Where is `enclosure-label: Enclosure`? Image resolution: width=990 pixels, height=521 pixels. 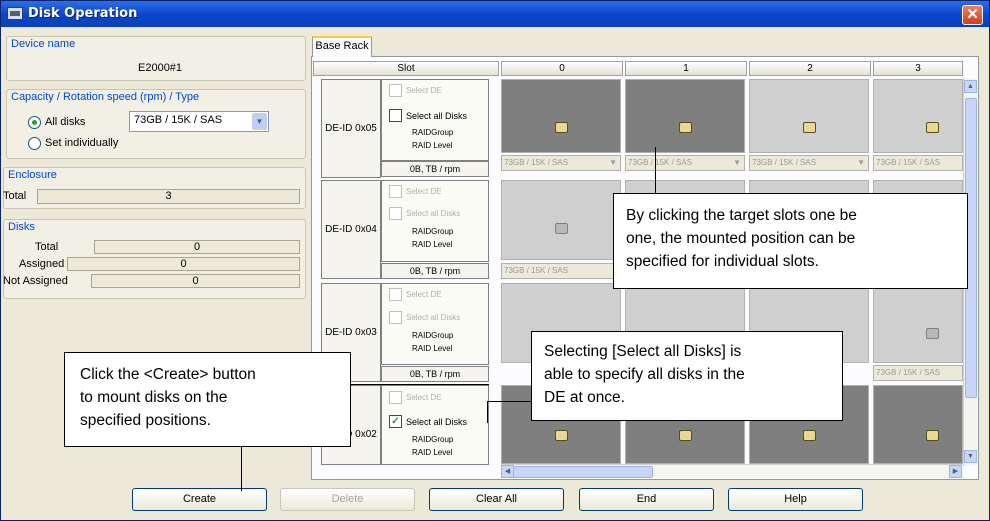 enclosure-label: Enclosure is located at coordinates (32, 175).